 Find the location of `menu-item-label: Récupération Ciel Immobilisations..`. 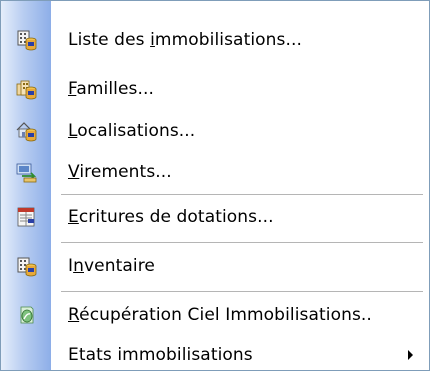

menu-item-label: Récupération Ciel Immobilisations.. is located at coordinates (220, 315).